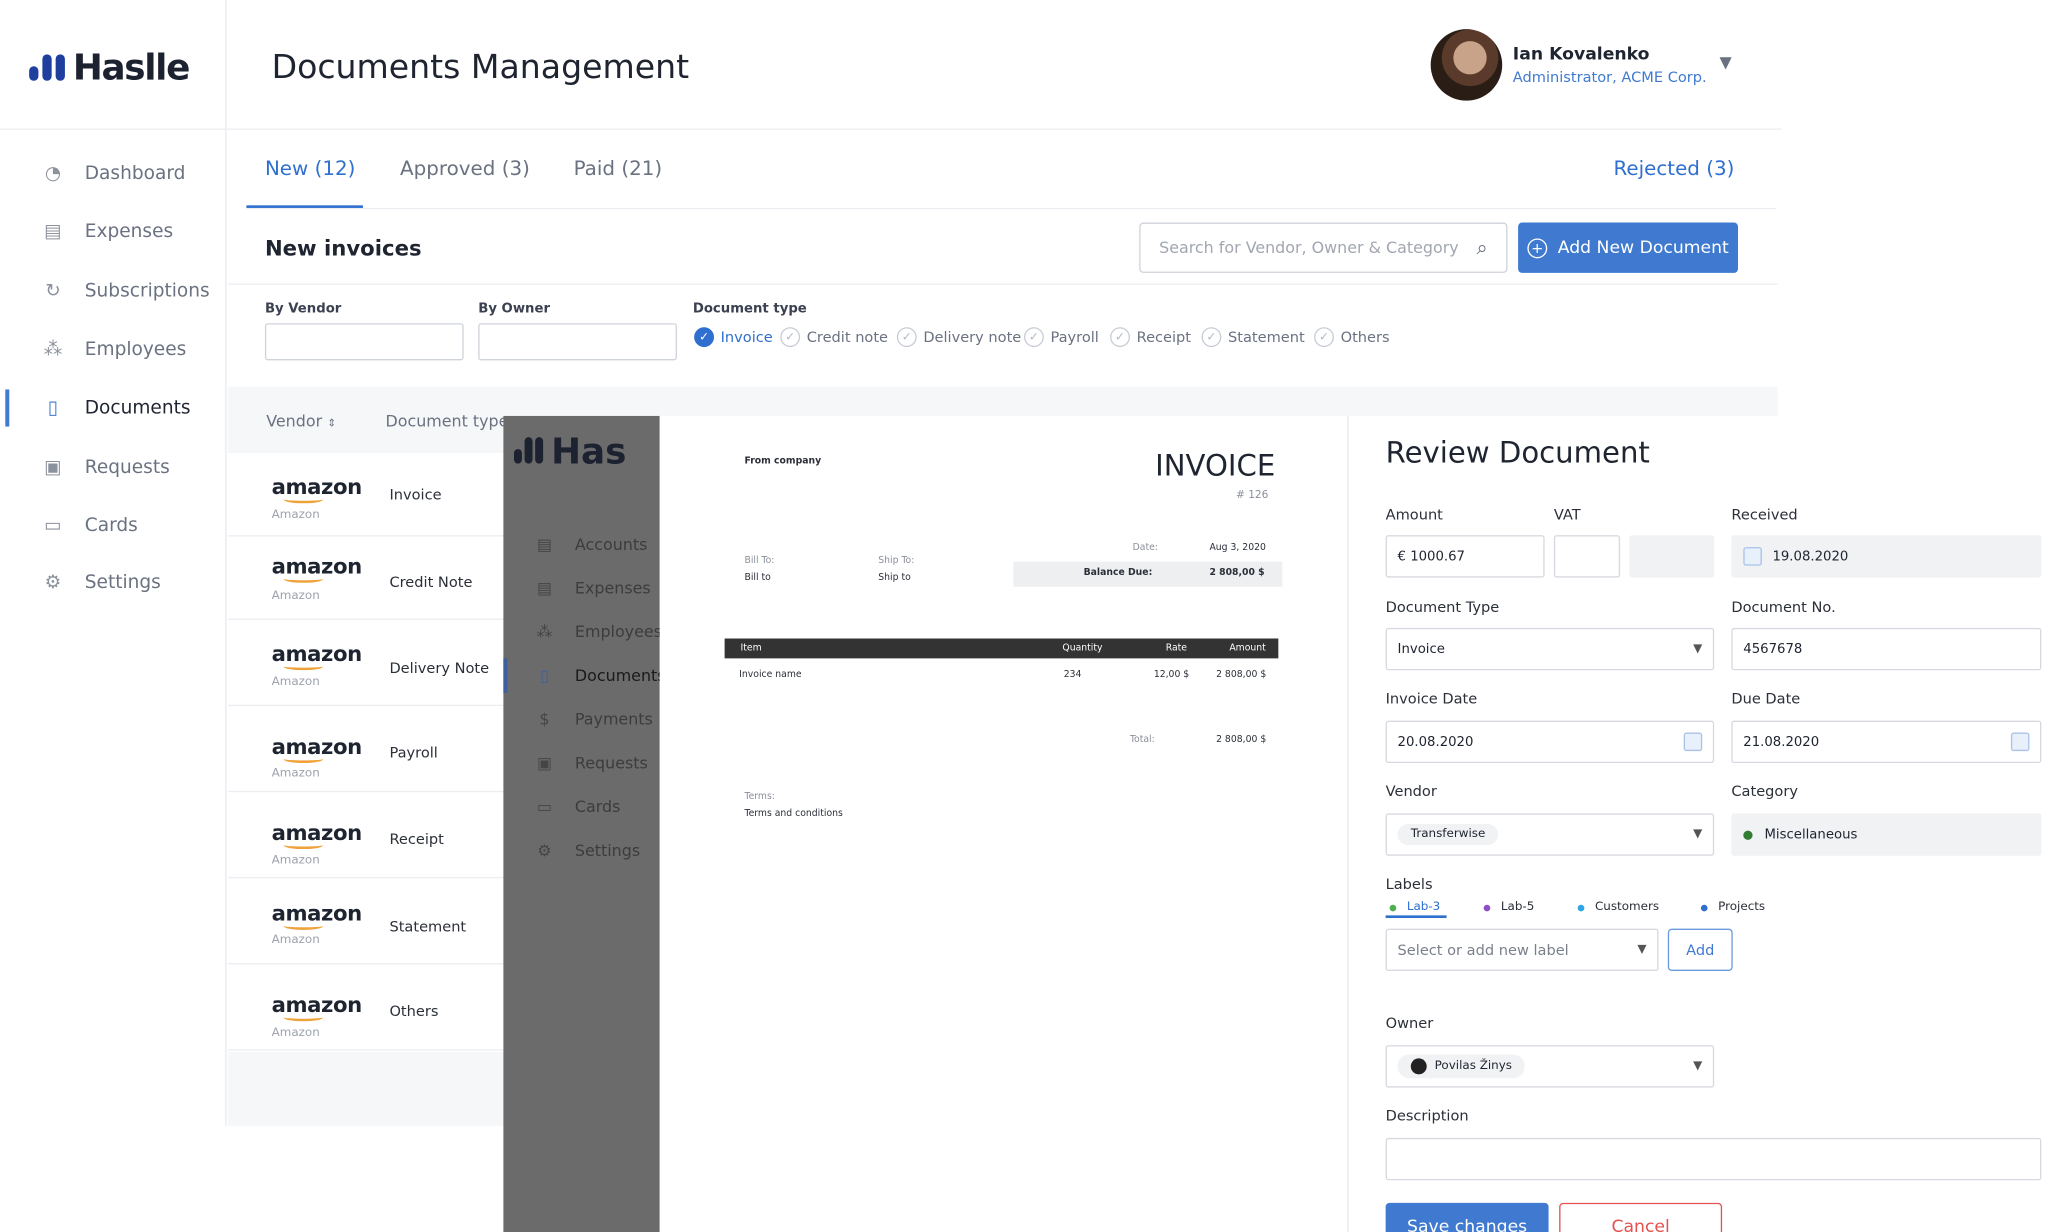 The image size is (2048, 1232). I want to click on save-changes-button: Save changes, so click(1467, 1217).